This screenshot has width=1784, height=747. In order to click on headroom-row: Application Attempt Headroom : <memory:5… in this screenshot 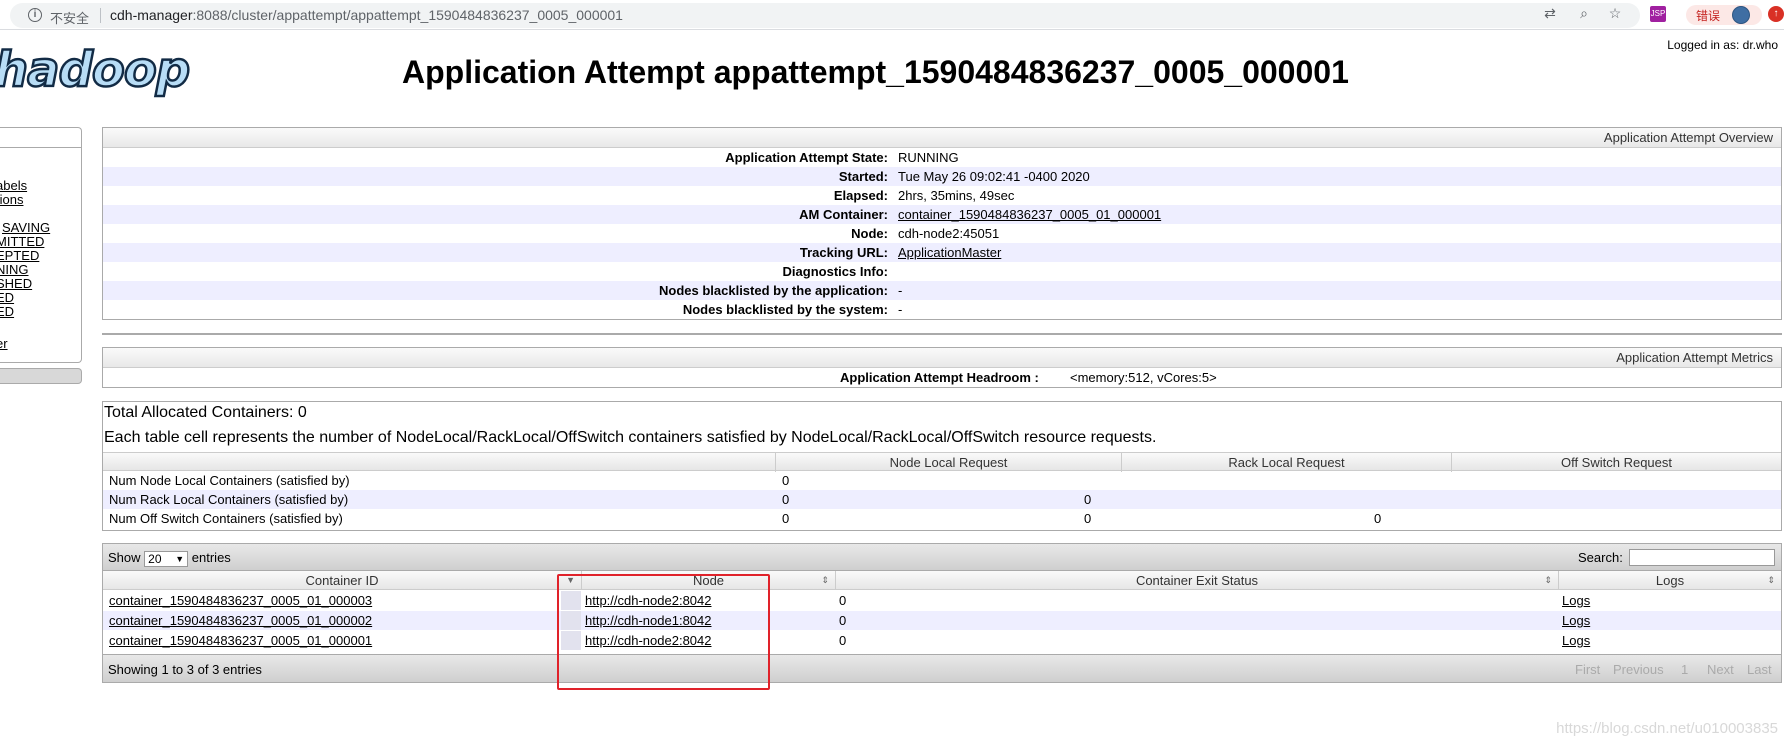, I will do `click(942, 377)`.